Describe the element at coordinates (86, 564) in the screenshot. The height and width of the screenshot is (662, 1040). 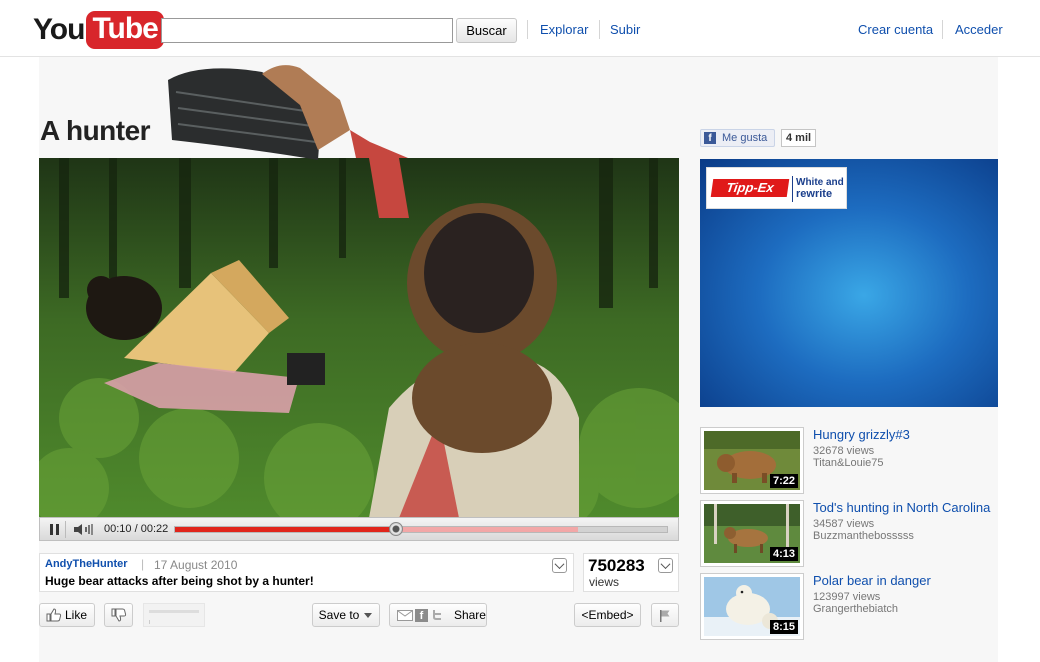
I see `uploader-link: AndyTheHunter` at that location.